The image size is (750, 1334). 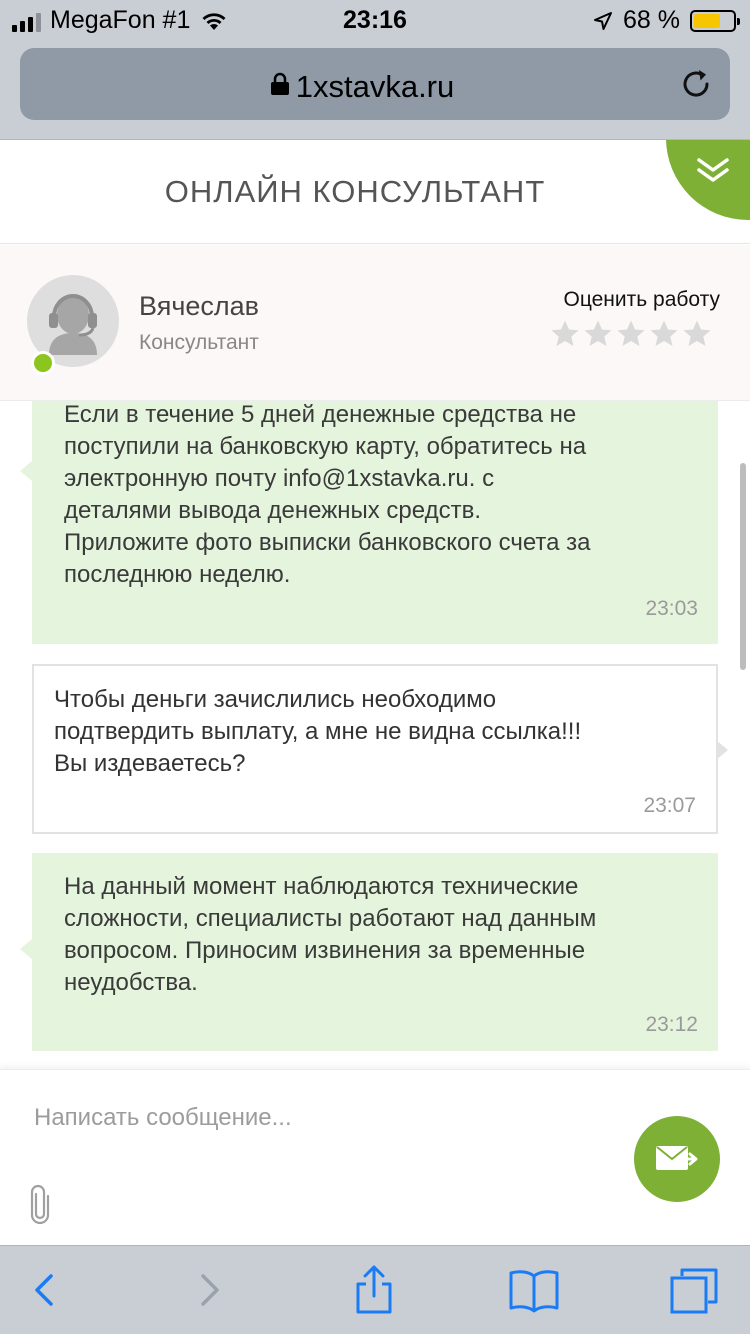 What do you see at coordinates (40, 1204) in the screenshot?
I see `paperclip-icon` at bounding box center [40, 1204].